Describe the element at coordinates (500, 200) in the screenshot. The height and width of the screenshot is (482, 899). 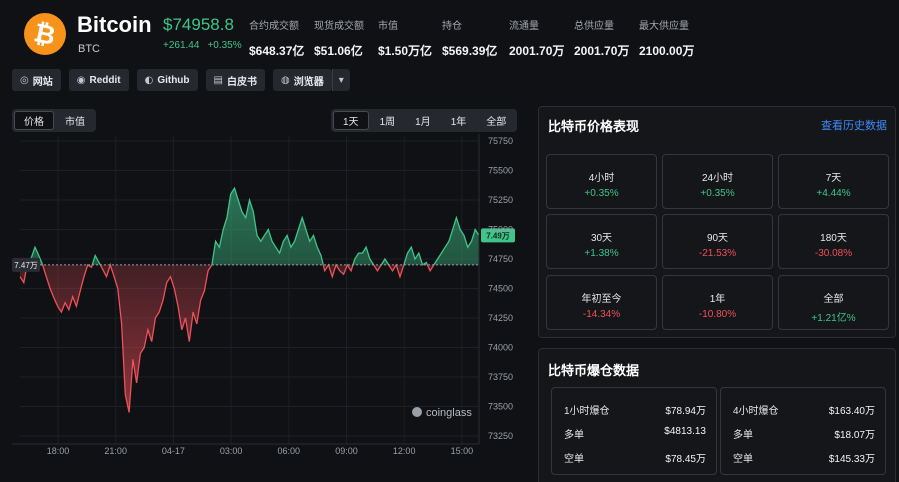
I see `y-tick-label: 75250` at that location.